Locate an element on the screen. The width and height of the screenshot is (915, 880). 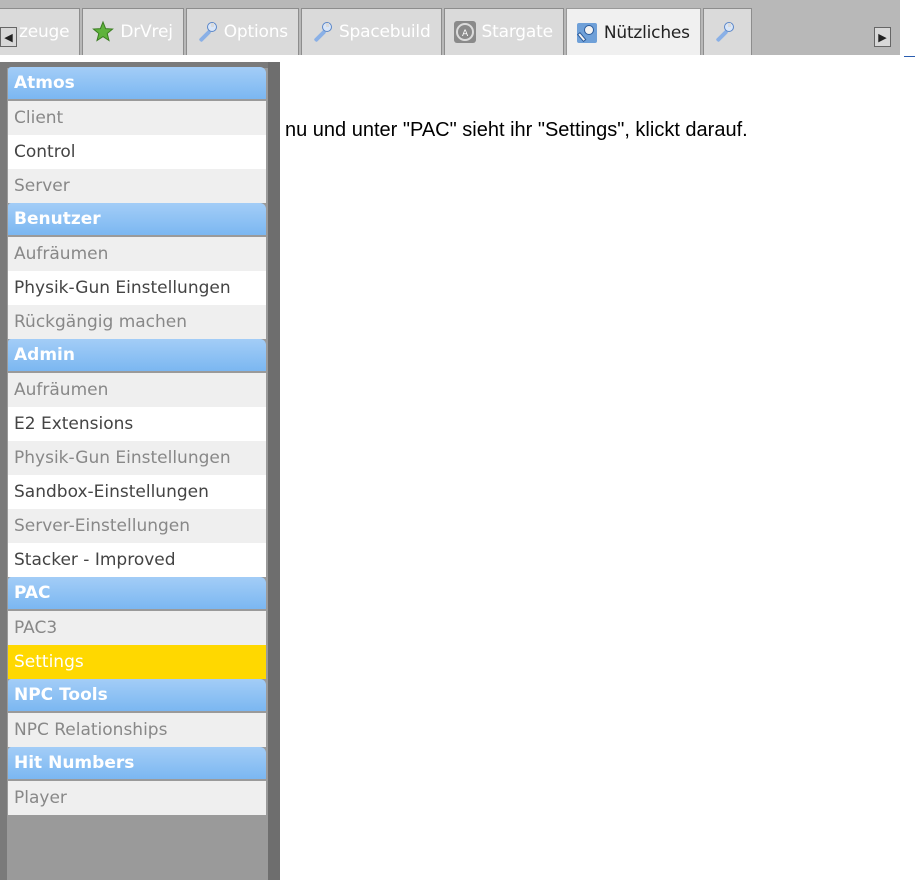
category-item: Server-Einstellungen is located at coordinates (137, 526).